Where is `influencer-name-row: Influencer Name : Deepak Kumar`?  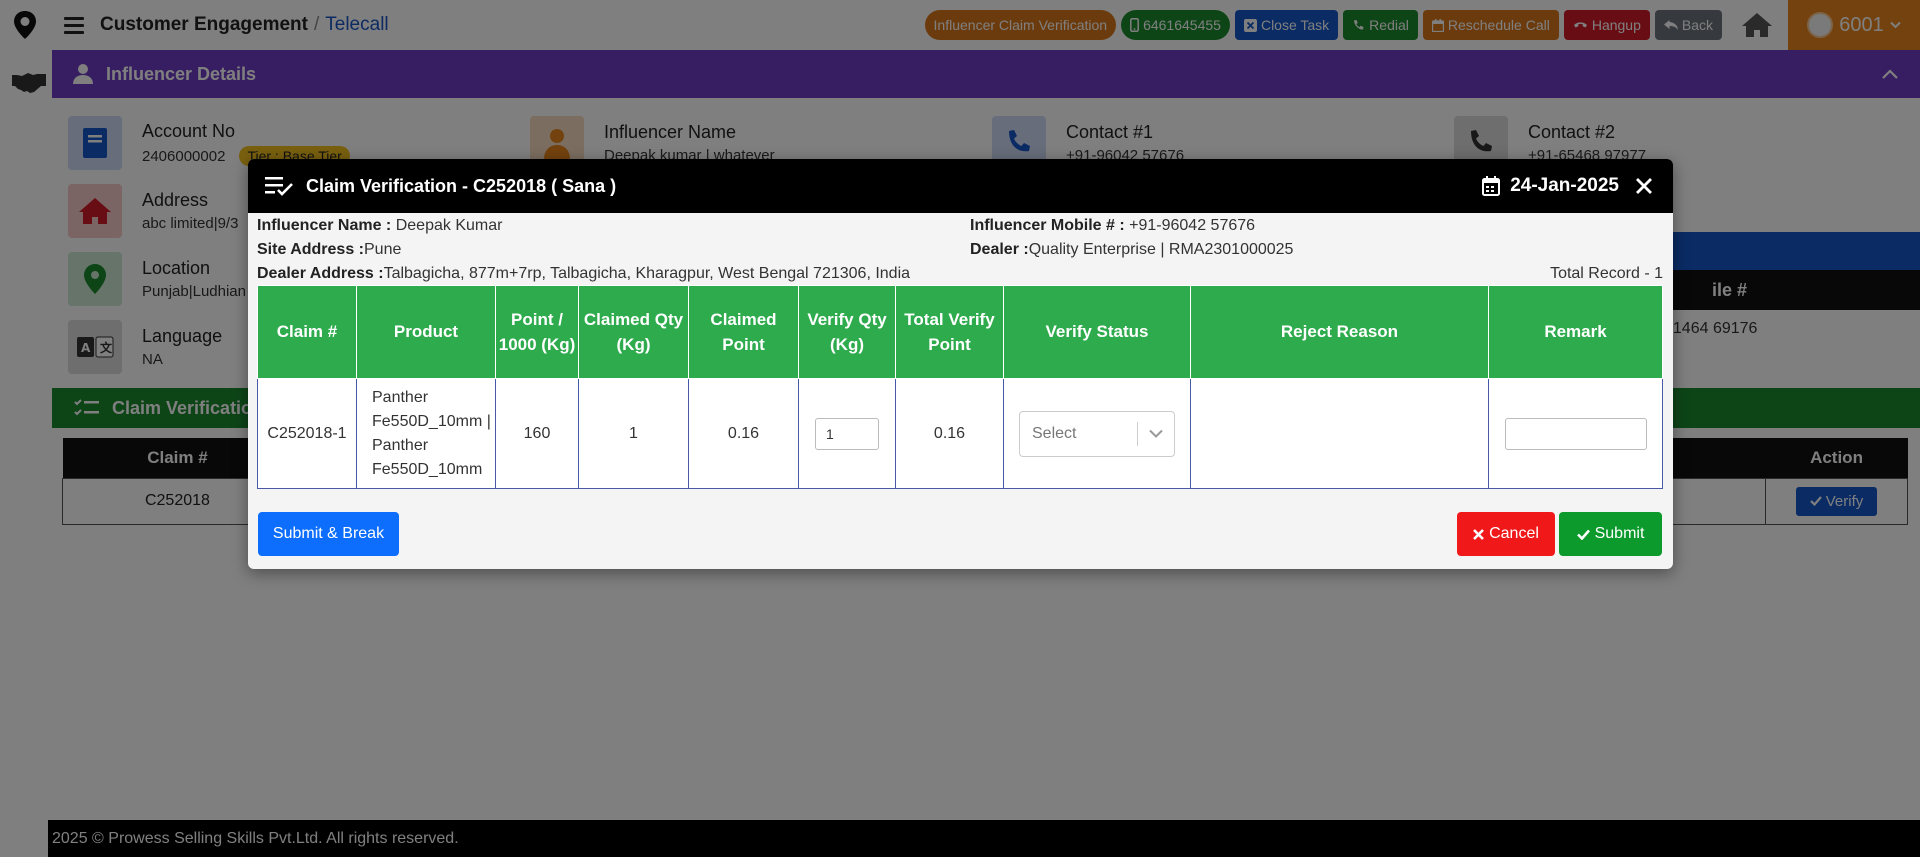 influencer-name-row: Influencer Name : Deepak Kumar is located at coordinates (379, 226).